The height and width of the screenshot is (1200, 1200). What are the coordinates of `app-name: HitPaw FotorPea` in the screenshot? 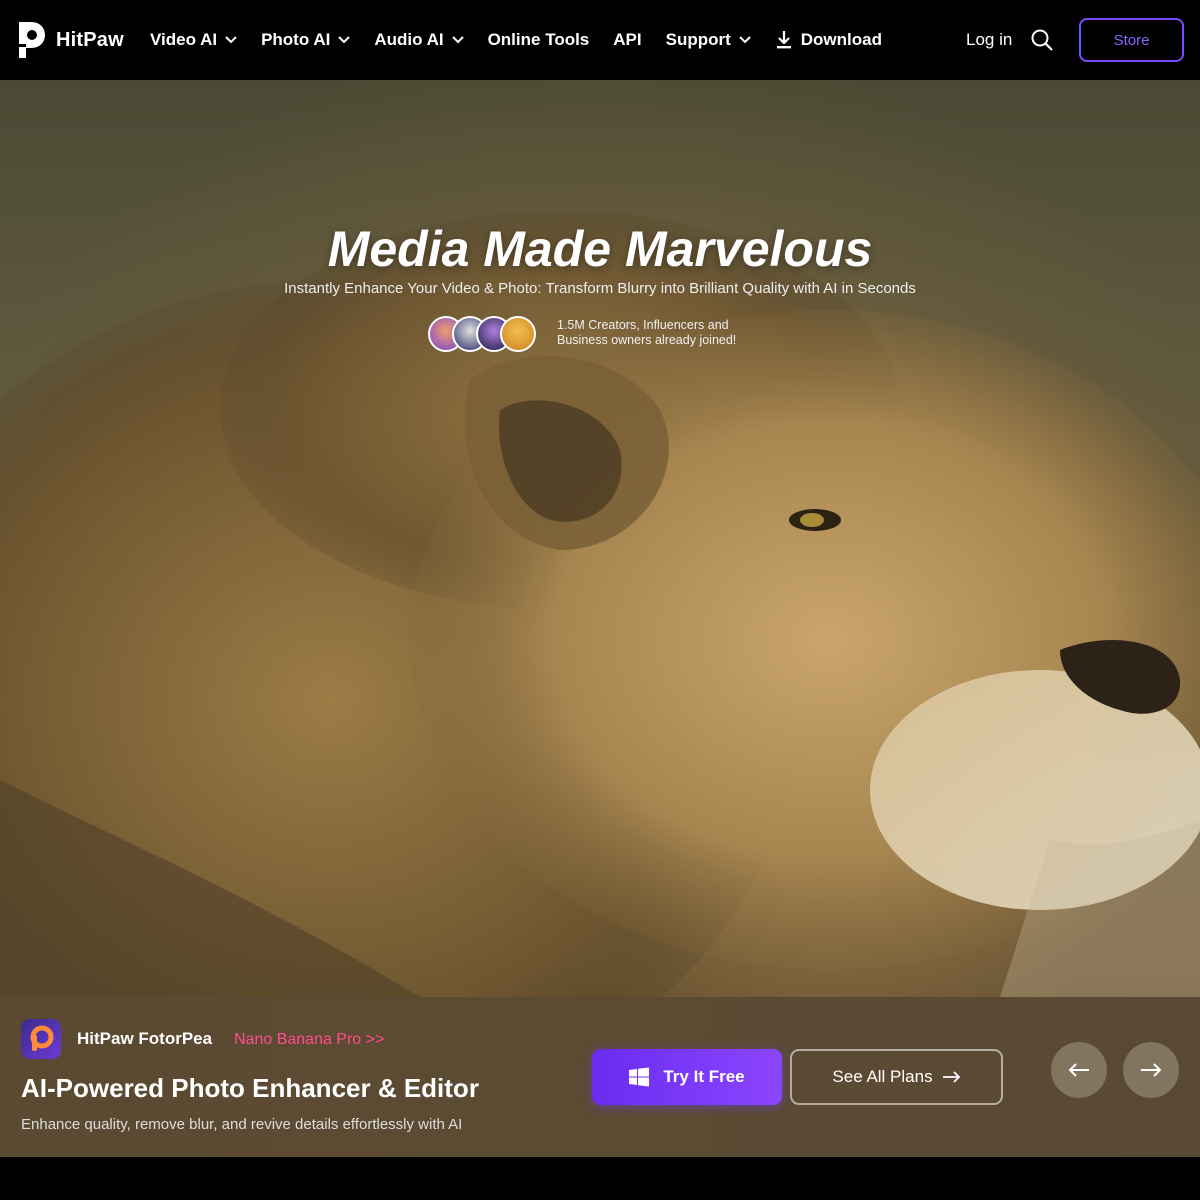 It's located at (145, 1038).